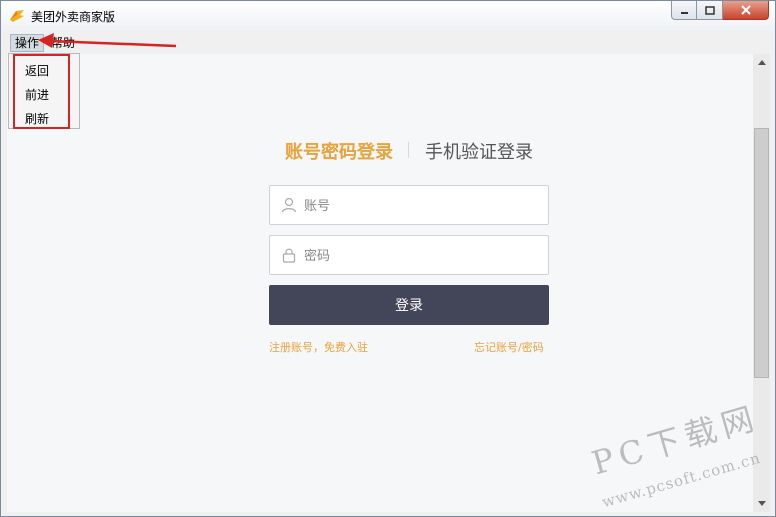 This screenshot has width=776, height=517. I want to click on chevron-up-icon, so click(761, 62).